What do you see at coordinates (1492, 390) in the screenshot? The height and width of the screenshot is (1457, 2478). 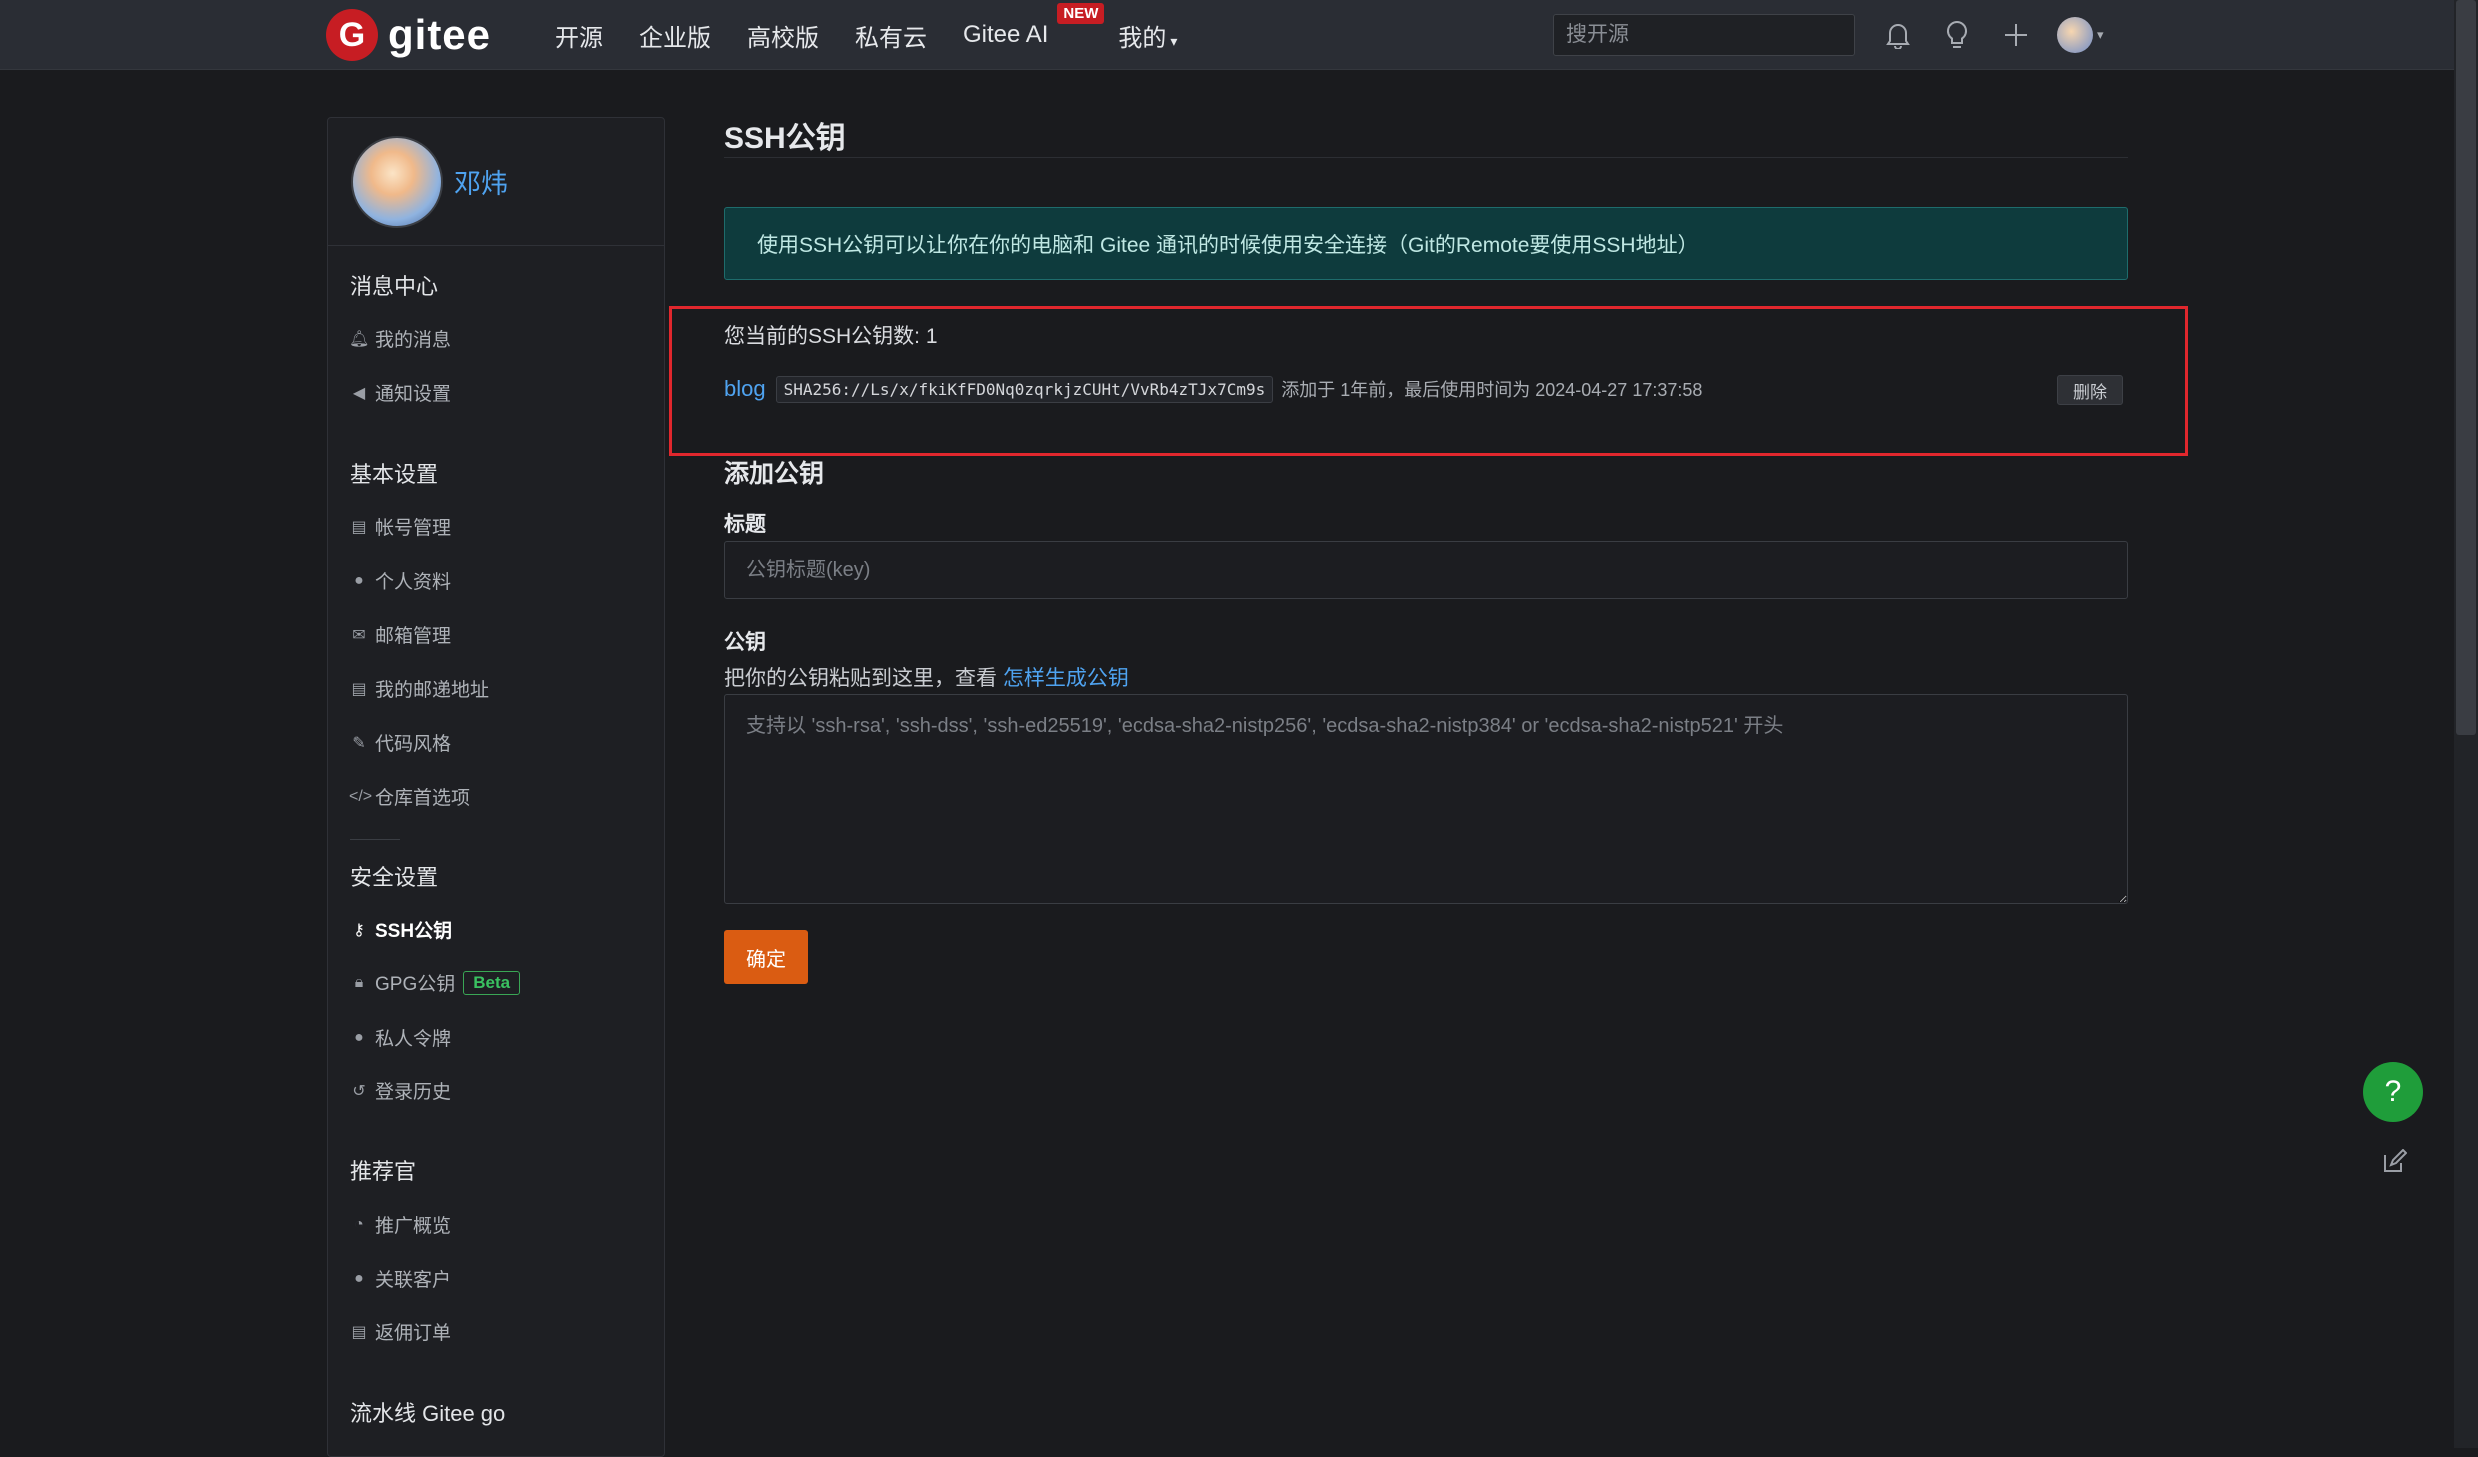 I see `ssh-key-meta: 添加于 1年前，最后使用时间为 2024-04-27 17:37:58` at bounding box center [1492, 390].